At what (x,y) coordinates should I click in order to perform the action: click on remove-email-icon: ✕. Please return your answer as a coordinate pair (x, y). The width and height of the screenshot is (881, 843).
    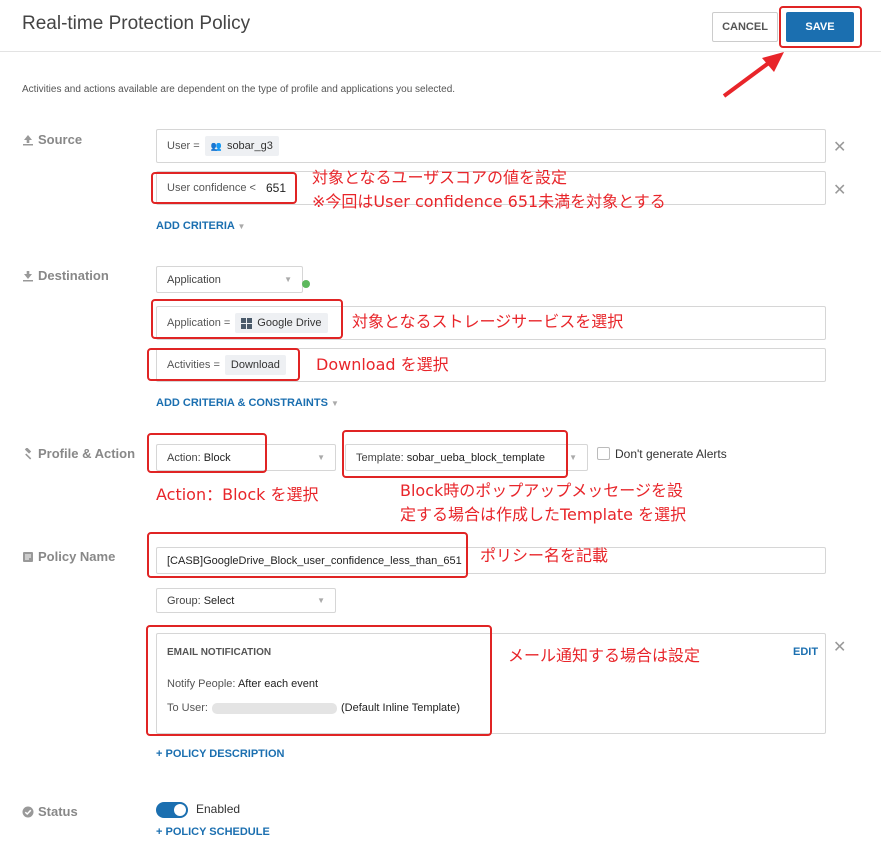
    Looking at the image, I should click on (839, 647).